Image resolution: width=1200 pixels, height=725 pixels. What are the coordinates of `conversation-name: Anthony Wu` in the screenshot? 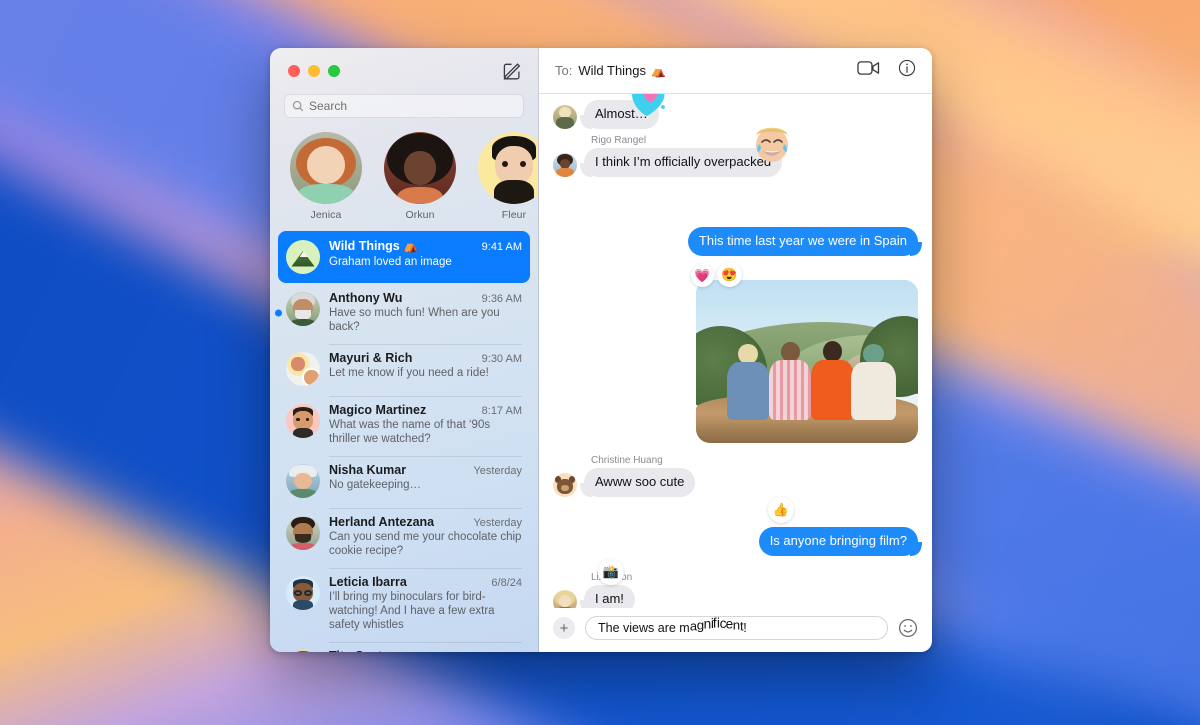 It's located at (366, 298).